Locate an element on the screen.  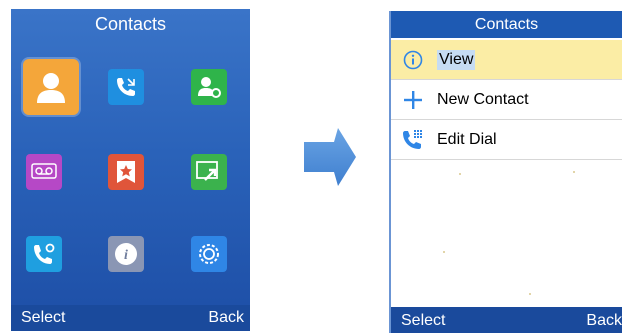
menu-item-label: View is located at coordinates (456, 59).